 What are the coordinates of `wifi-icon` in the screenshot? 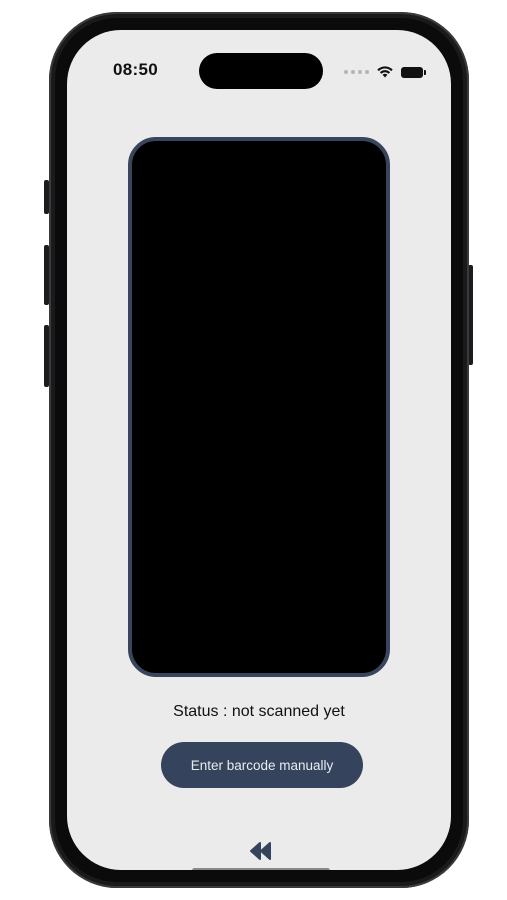 It's located at (385, 72).